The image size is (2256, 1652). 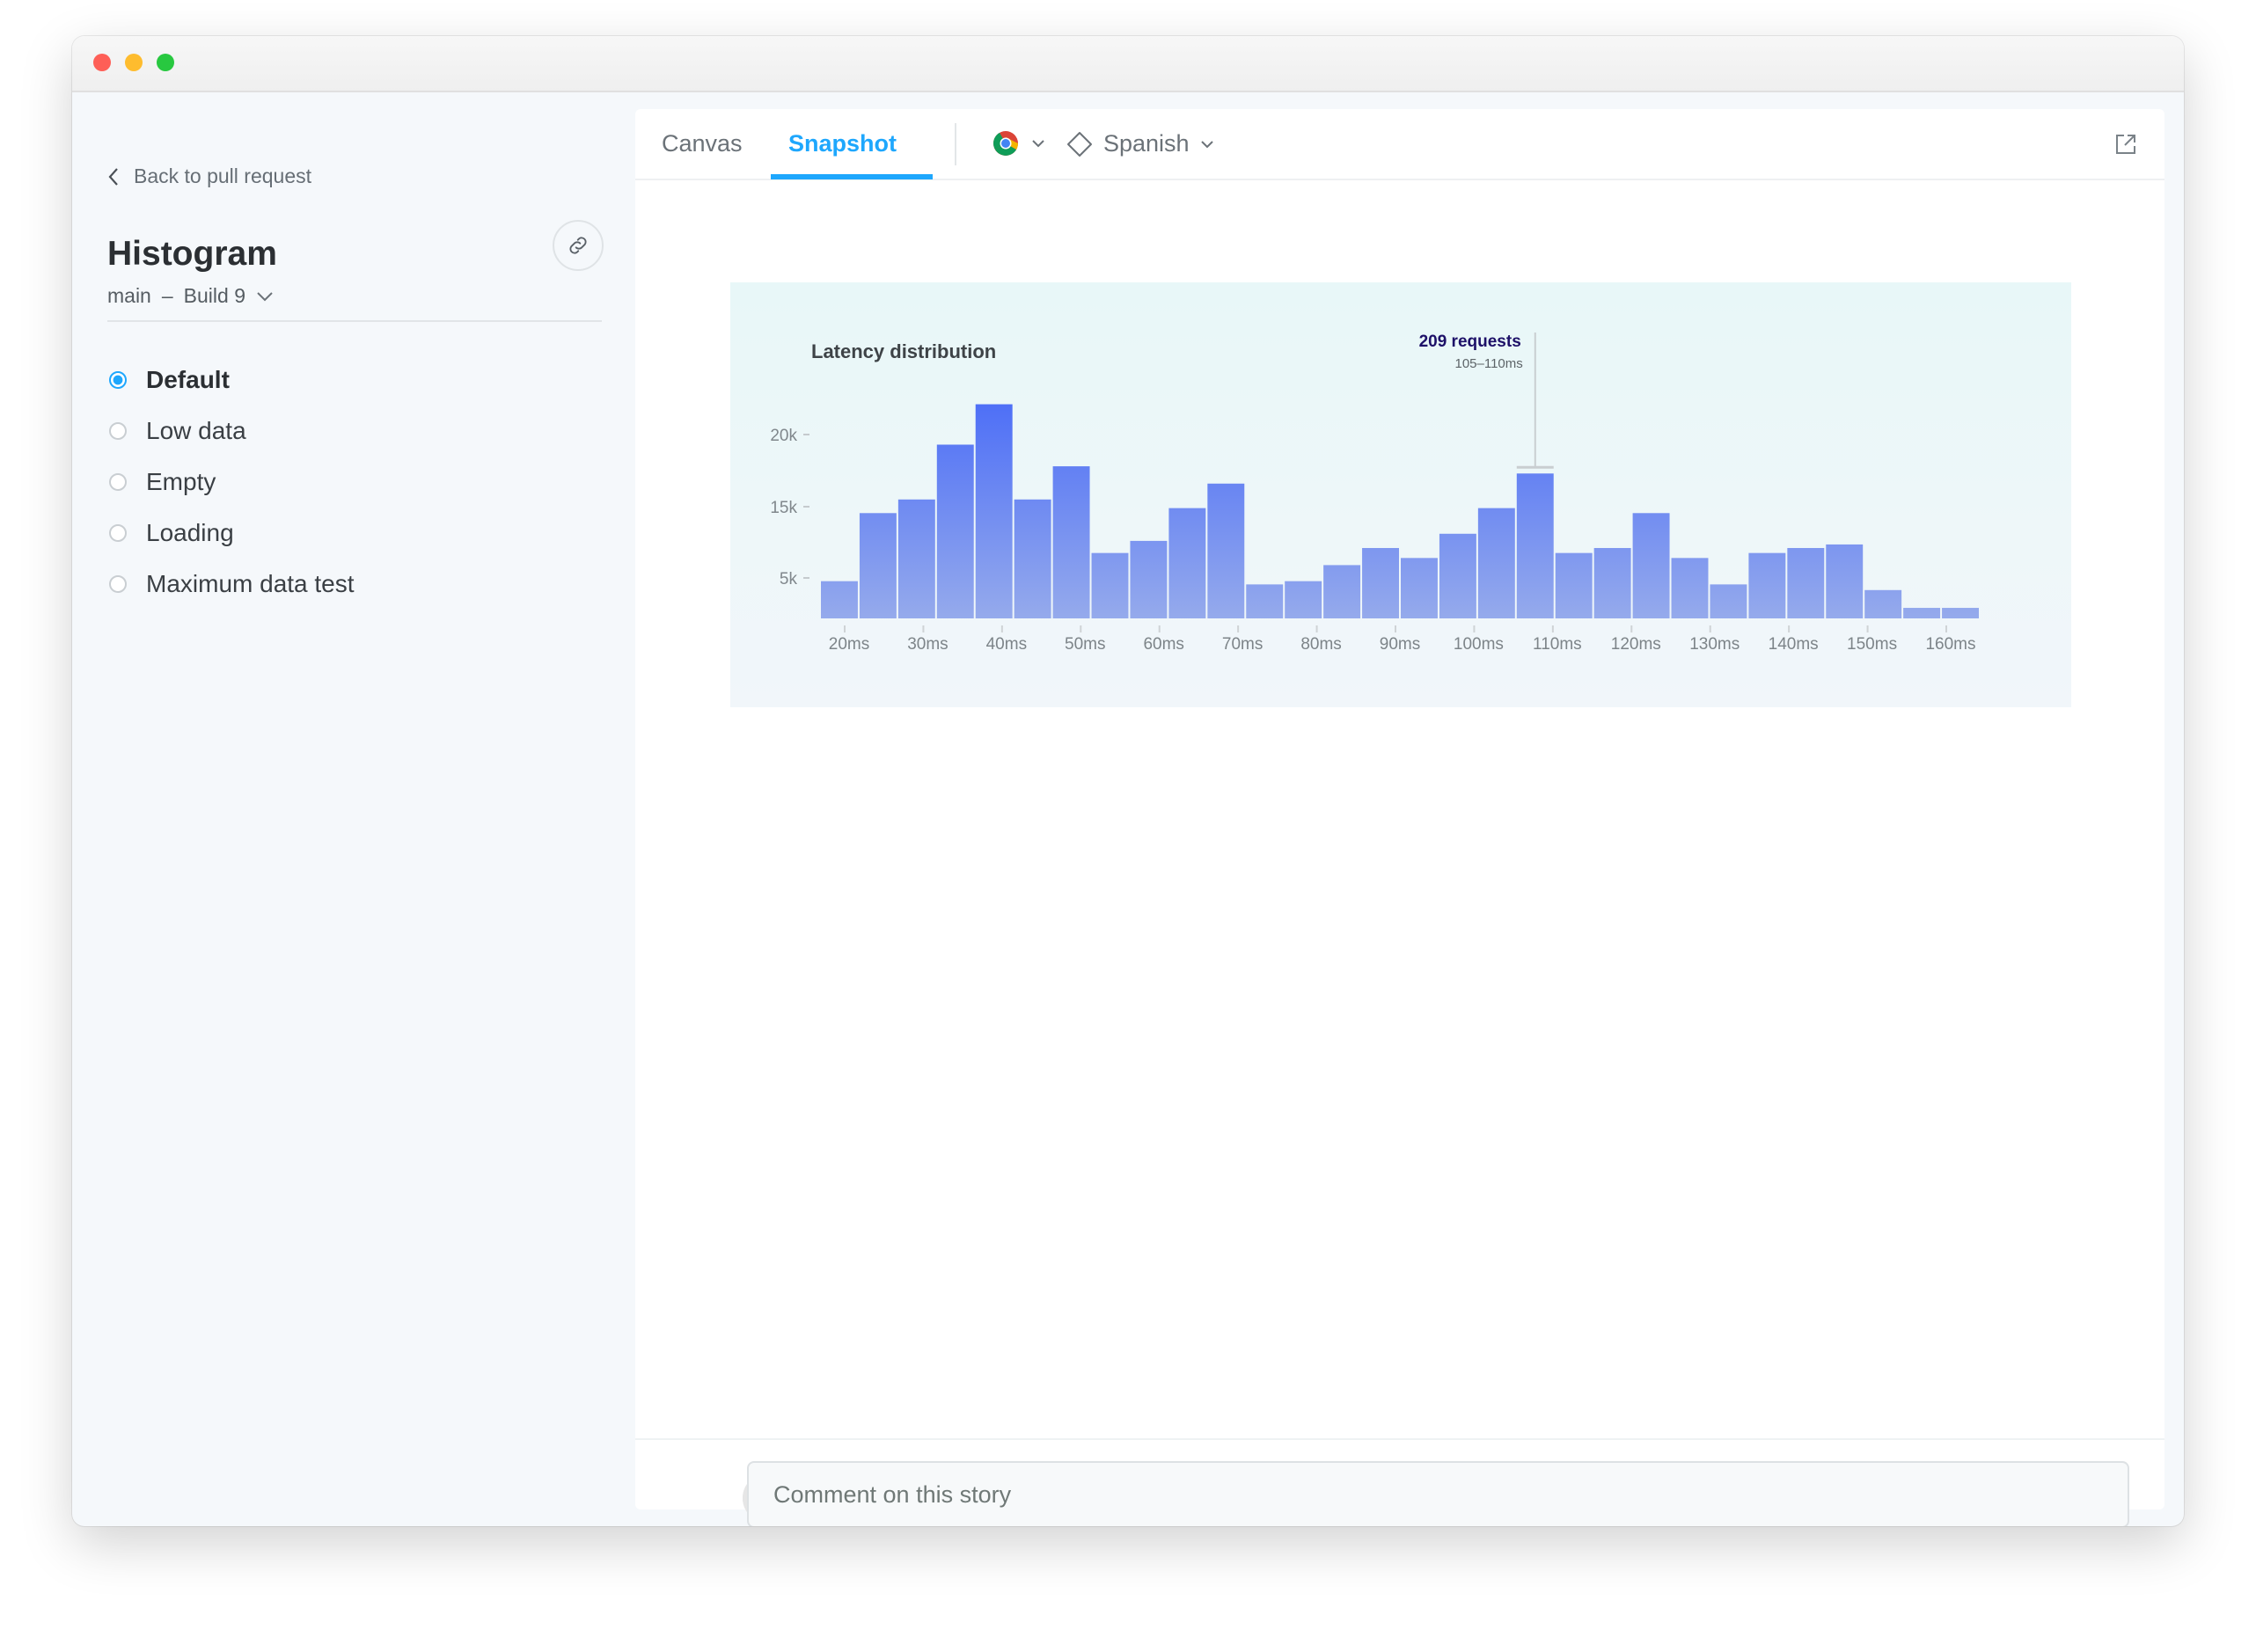 I want to click on tooltip-title: 209 requests, so click(x=1470, y=342).